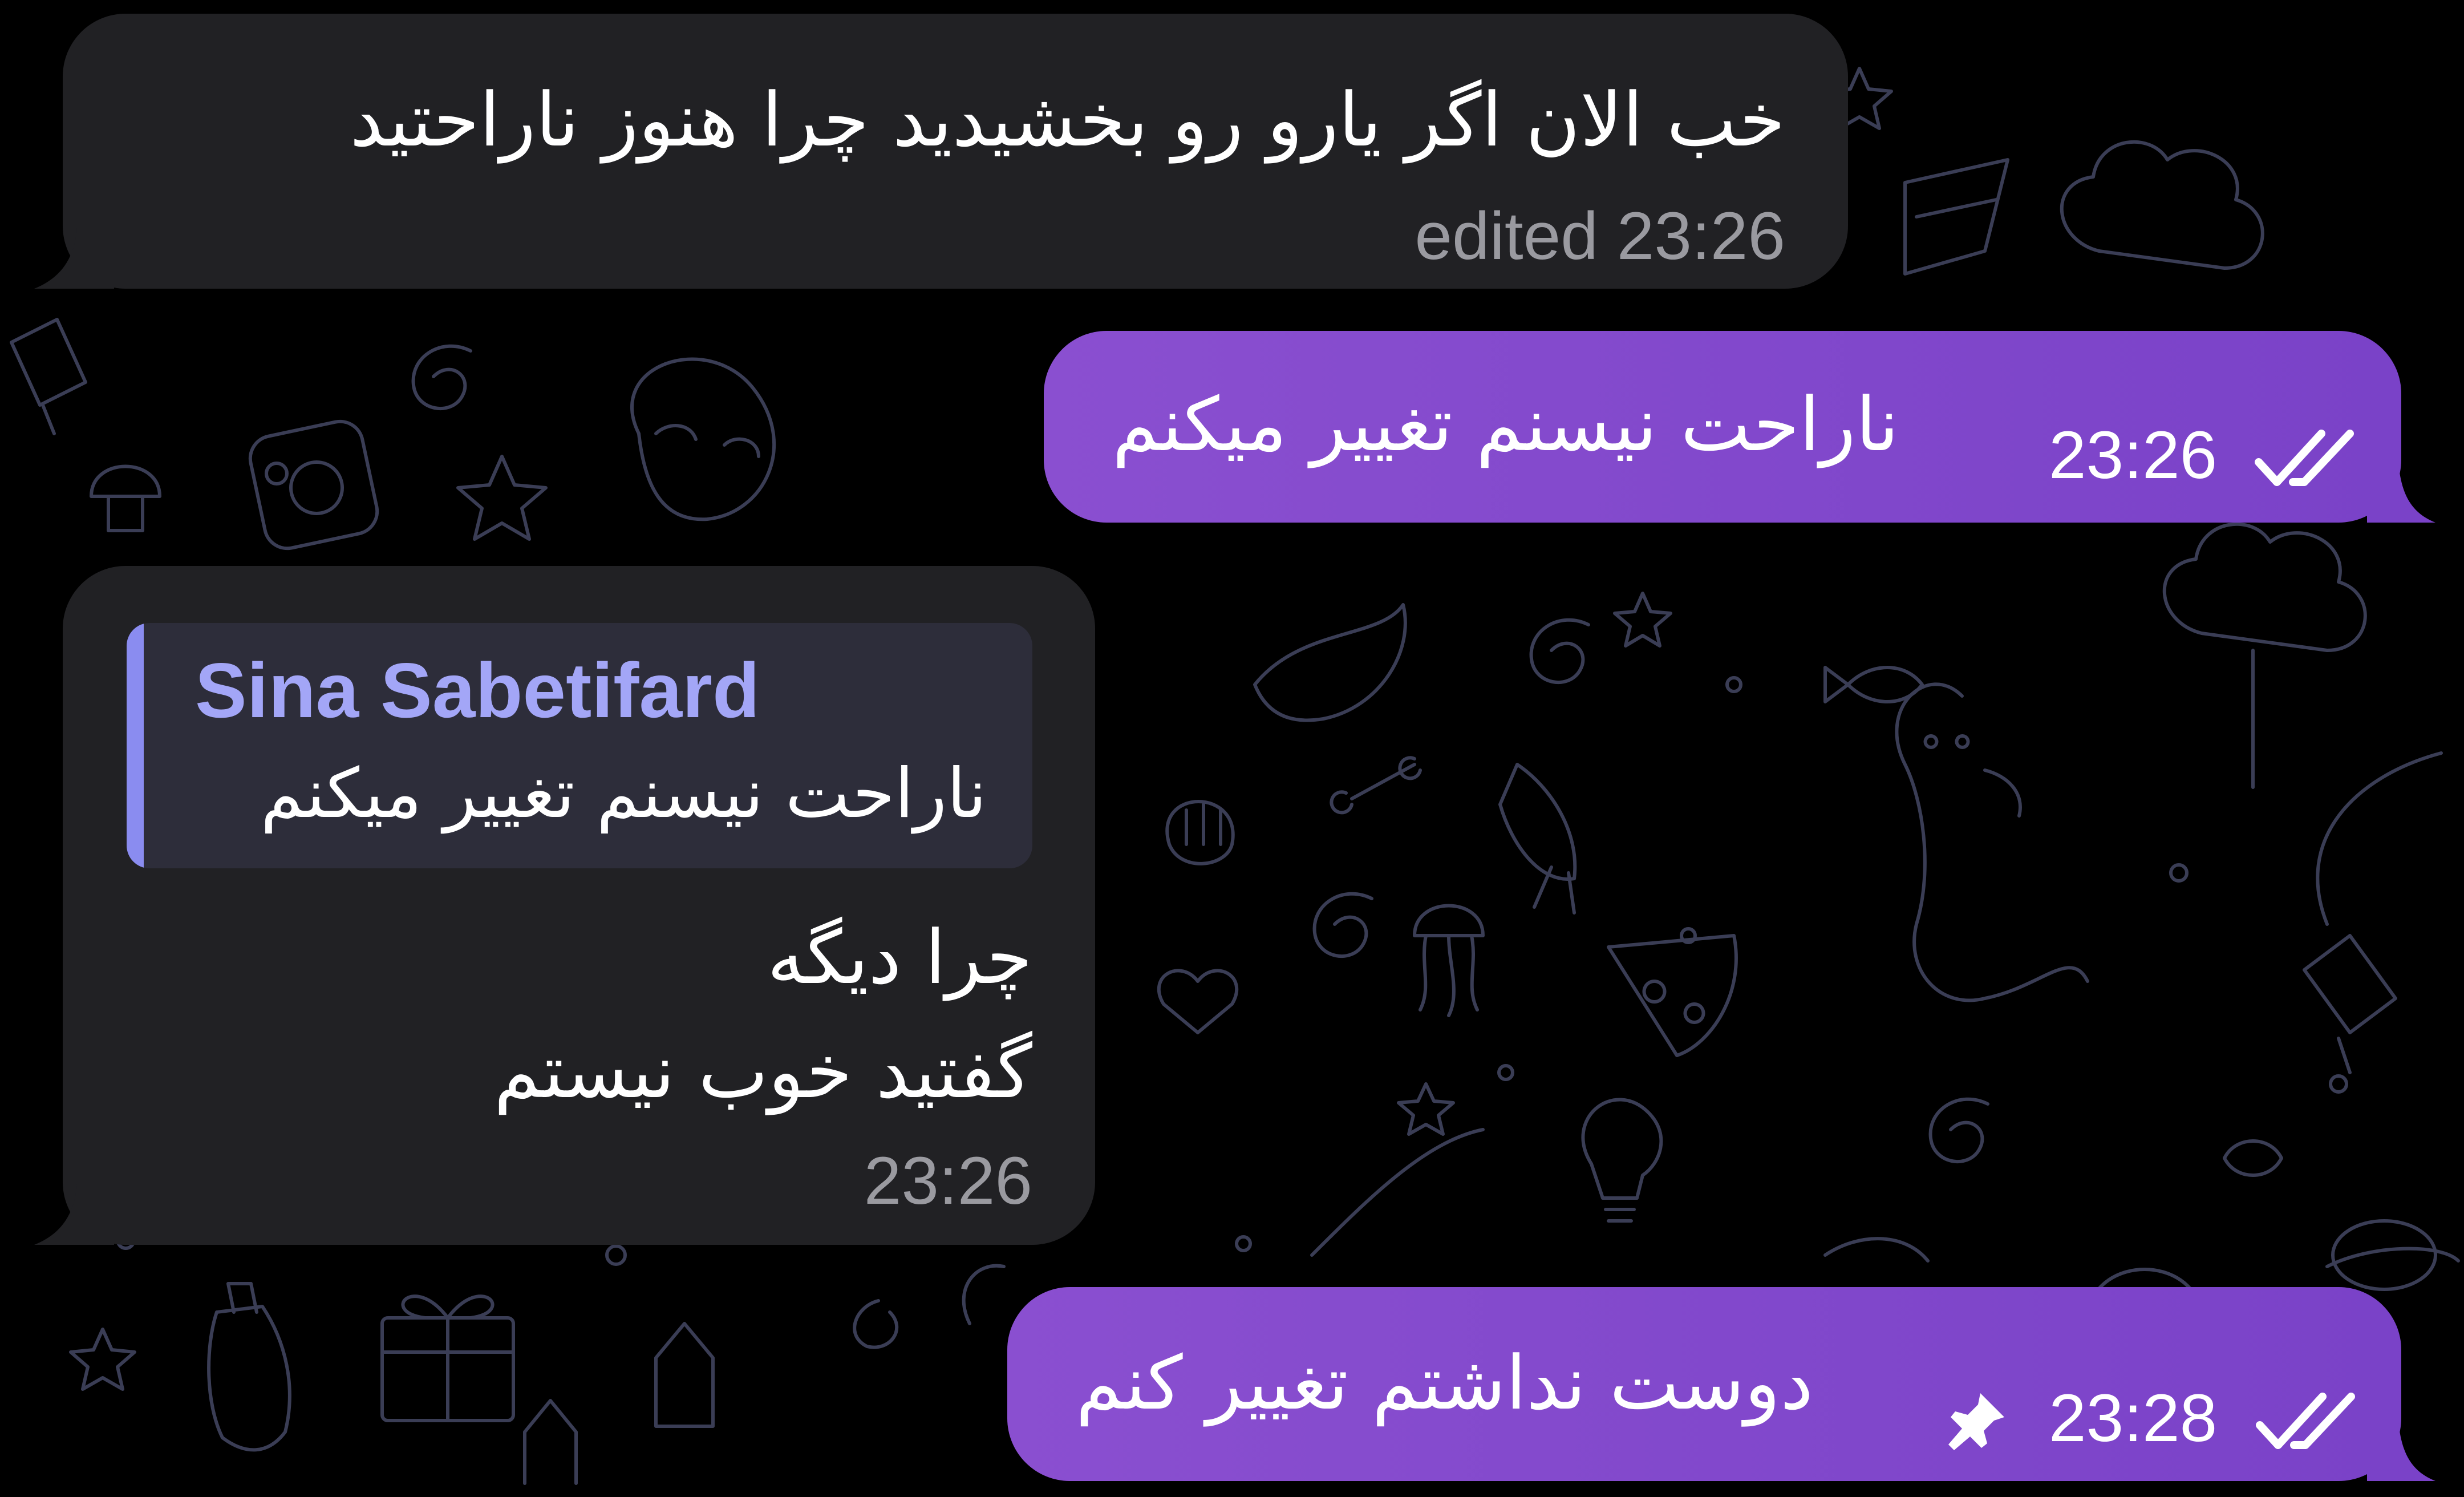  Describe the element at coordinates (899, 958) in the screenshot. I see `message-text-line-1: چرا دیگه` at that location.